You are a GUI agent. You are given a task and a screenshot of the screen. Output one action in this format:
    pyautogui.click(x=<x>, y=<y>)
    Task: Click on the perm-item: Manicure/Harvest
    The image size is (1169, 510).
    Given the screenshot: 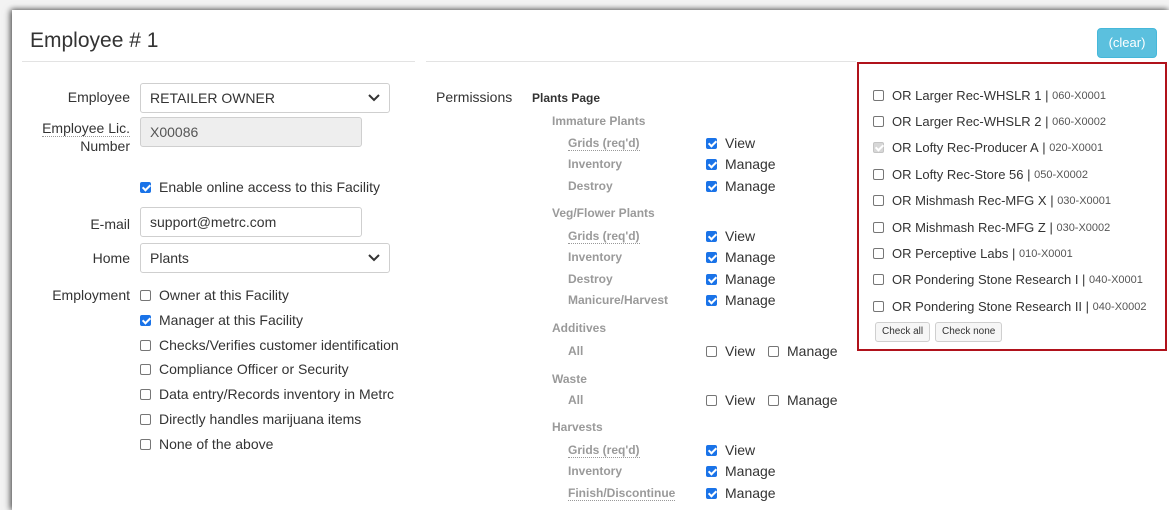 What is the action you would take?
    pyautogui.click(x=618, y=300)
    